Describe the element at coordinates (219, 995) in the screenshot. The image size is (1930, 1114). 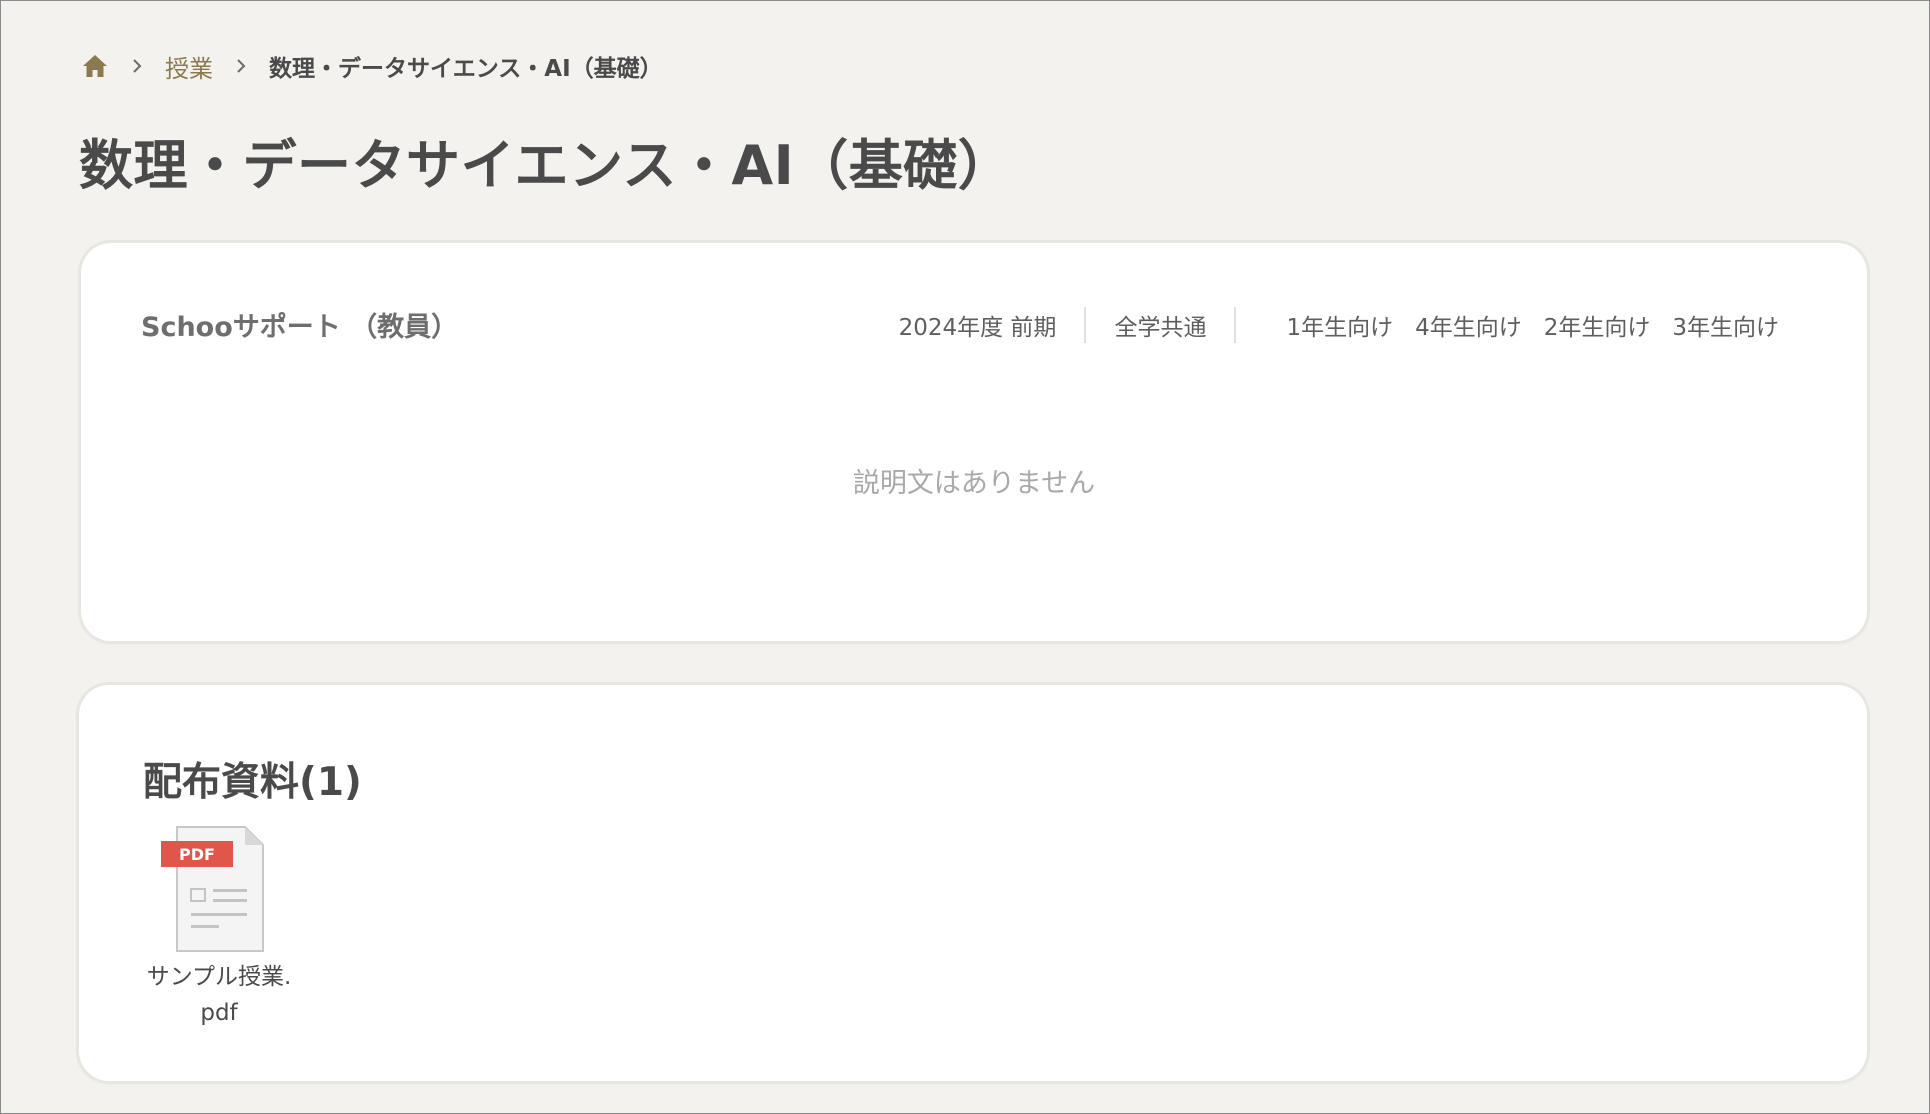
I see `file-name: サンプル授業. pdf` at that location.